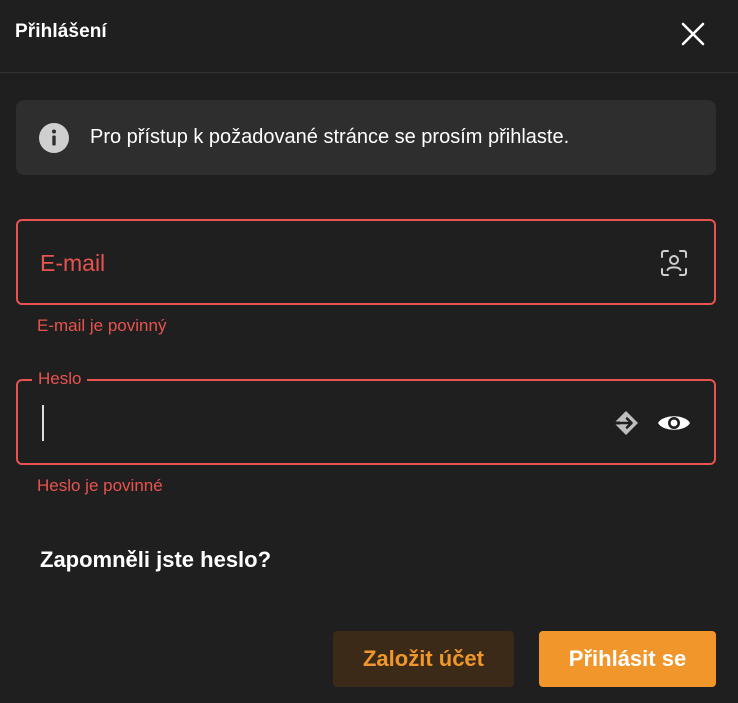 The height and width of the screenshot is (703, 738). I want to click on login-label: Přihlásit se, so click(627, 658).